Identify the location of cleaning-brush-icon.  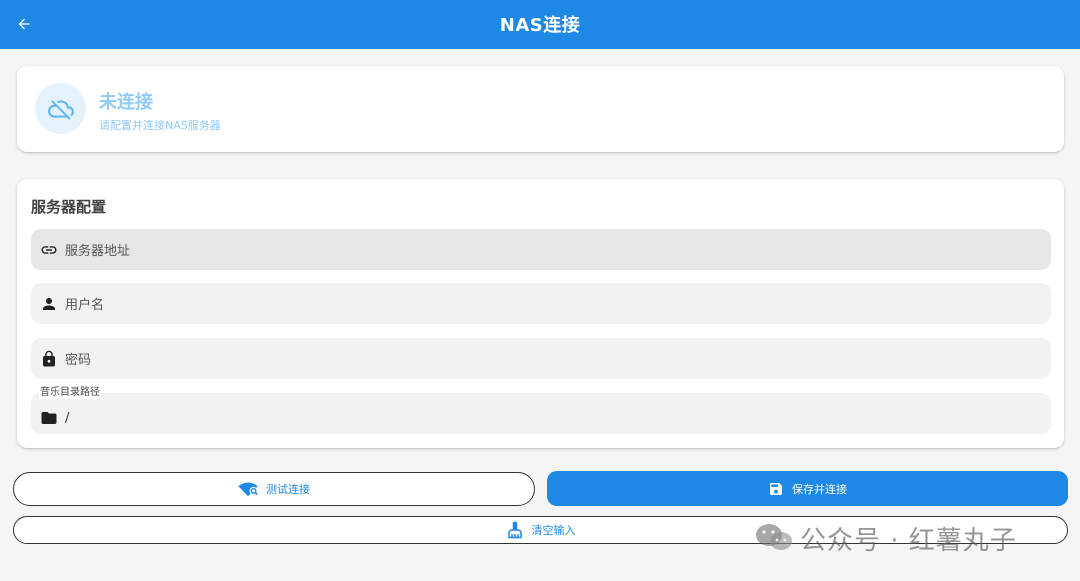
(515, 530).